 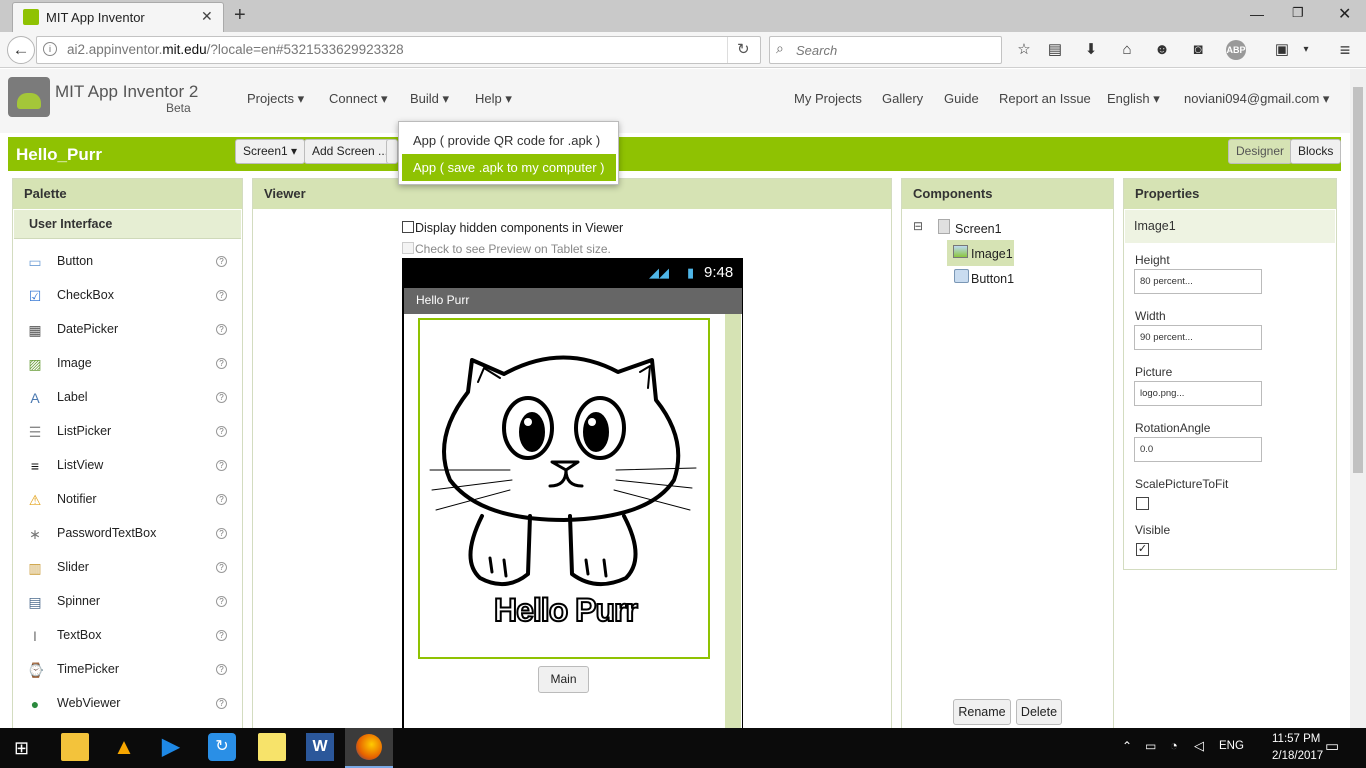 What do you see at coordinates (1198, 449) in the screenshot?
I see `rotation-angle-field: 0.0` at bounding box center [1198, 449].